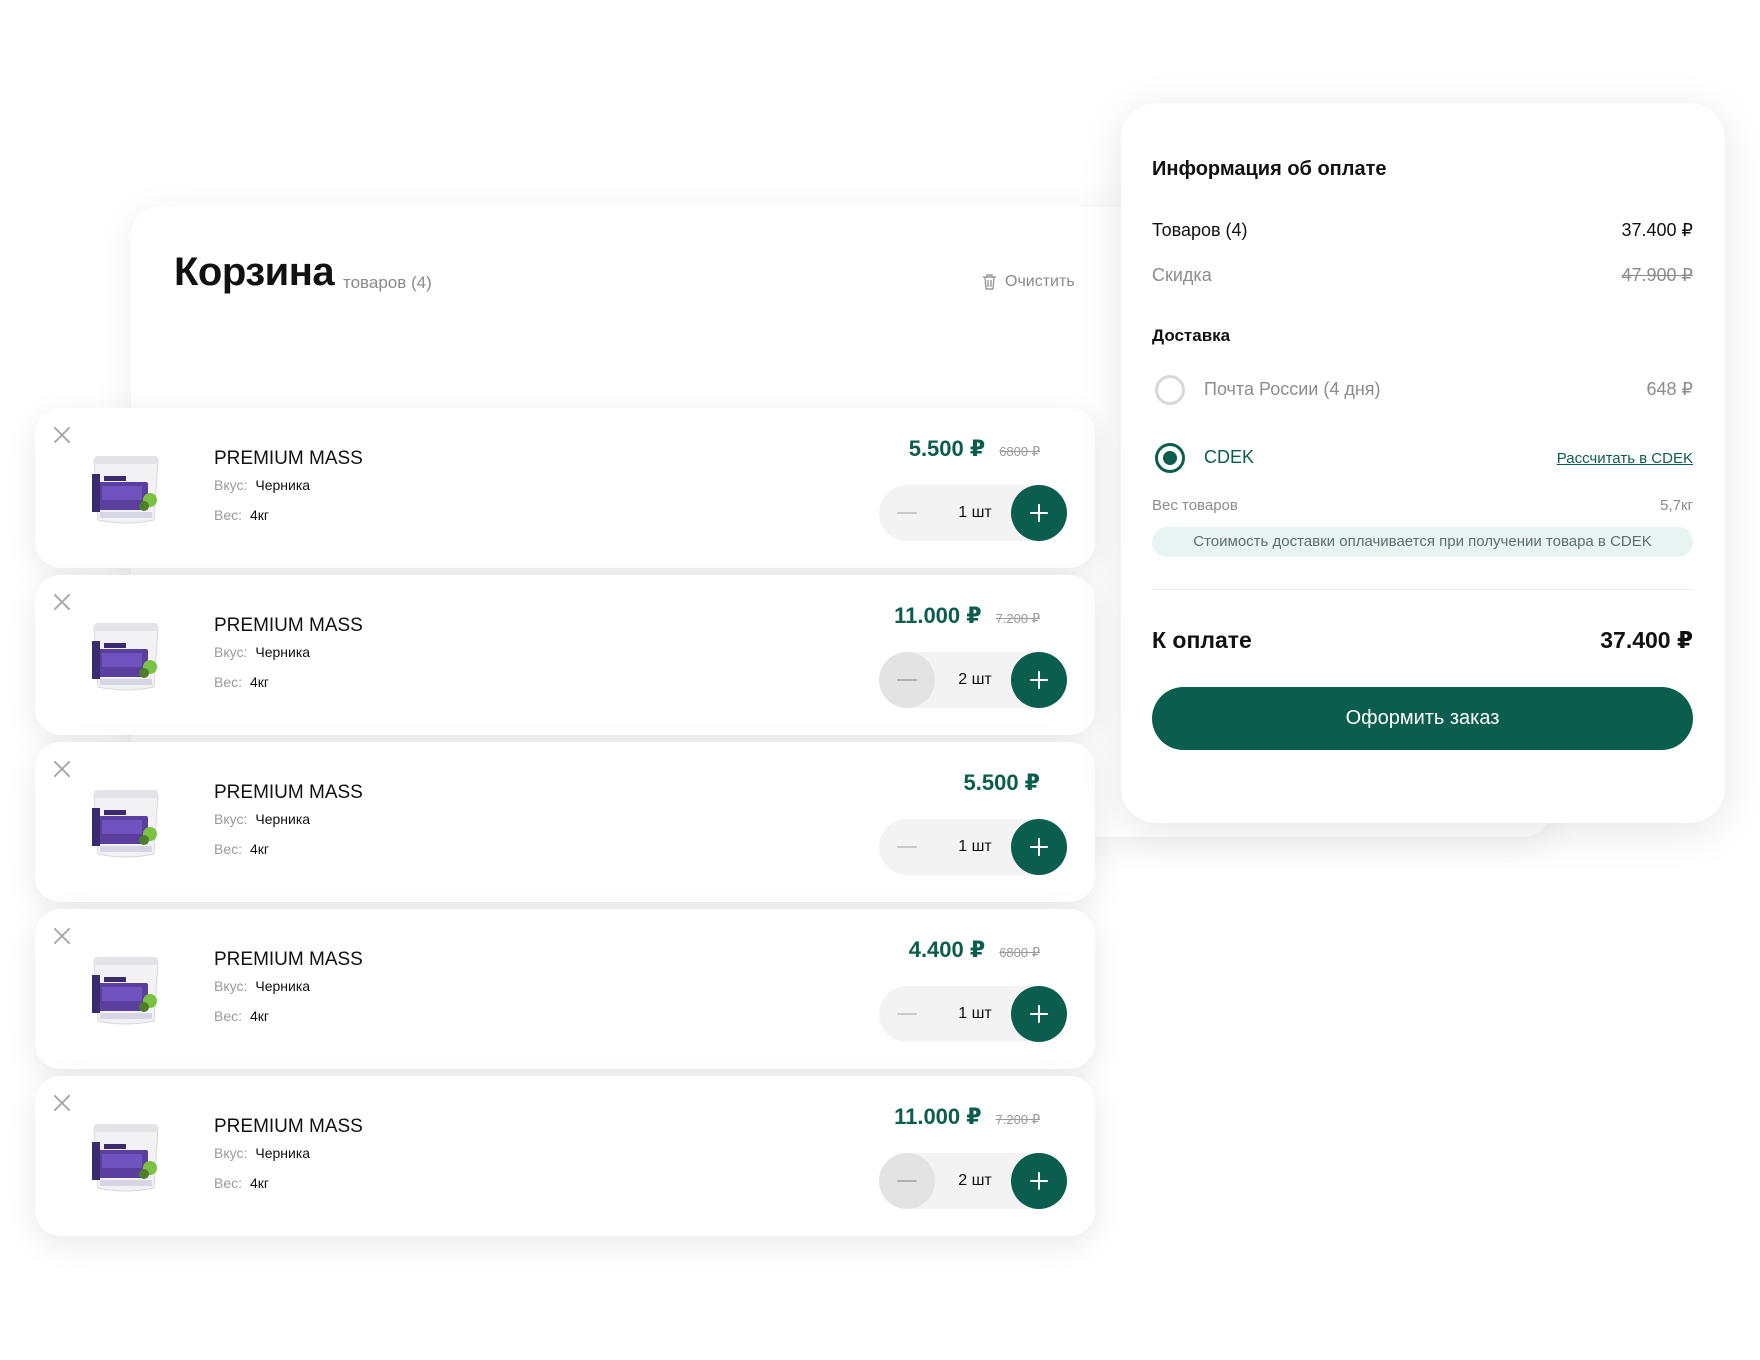 This screenshot has width=1760, height=1360. I want to click on discount-value: 47.900 ₽, so click(1657, 275).